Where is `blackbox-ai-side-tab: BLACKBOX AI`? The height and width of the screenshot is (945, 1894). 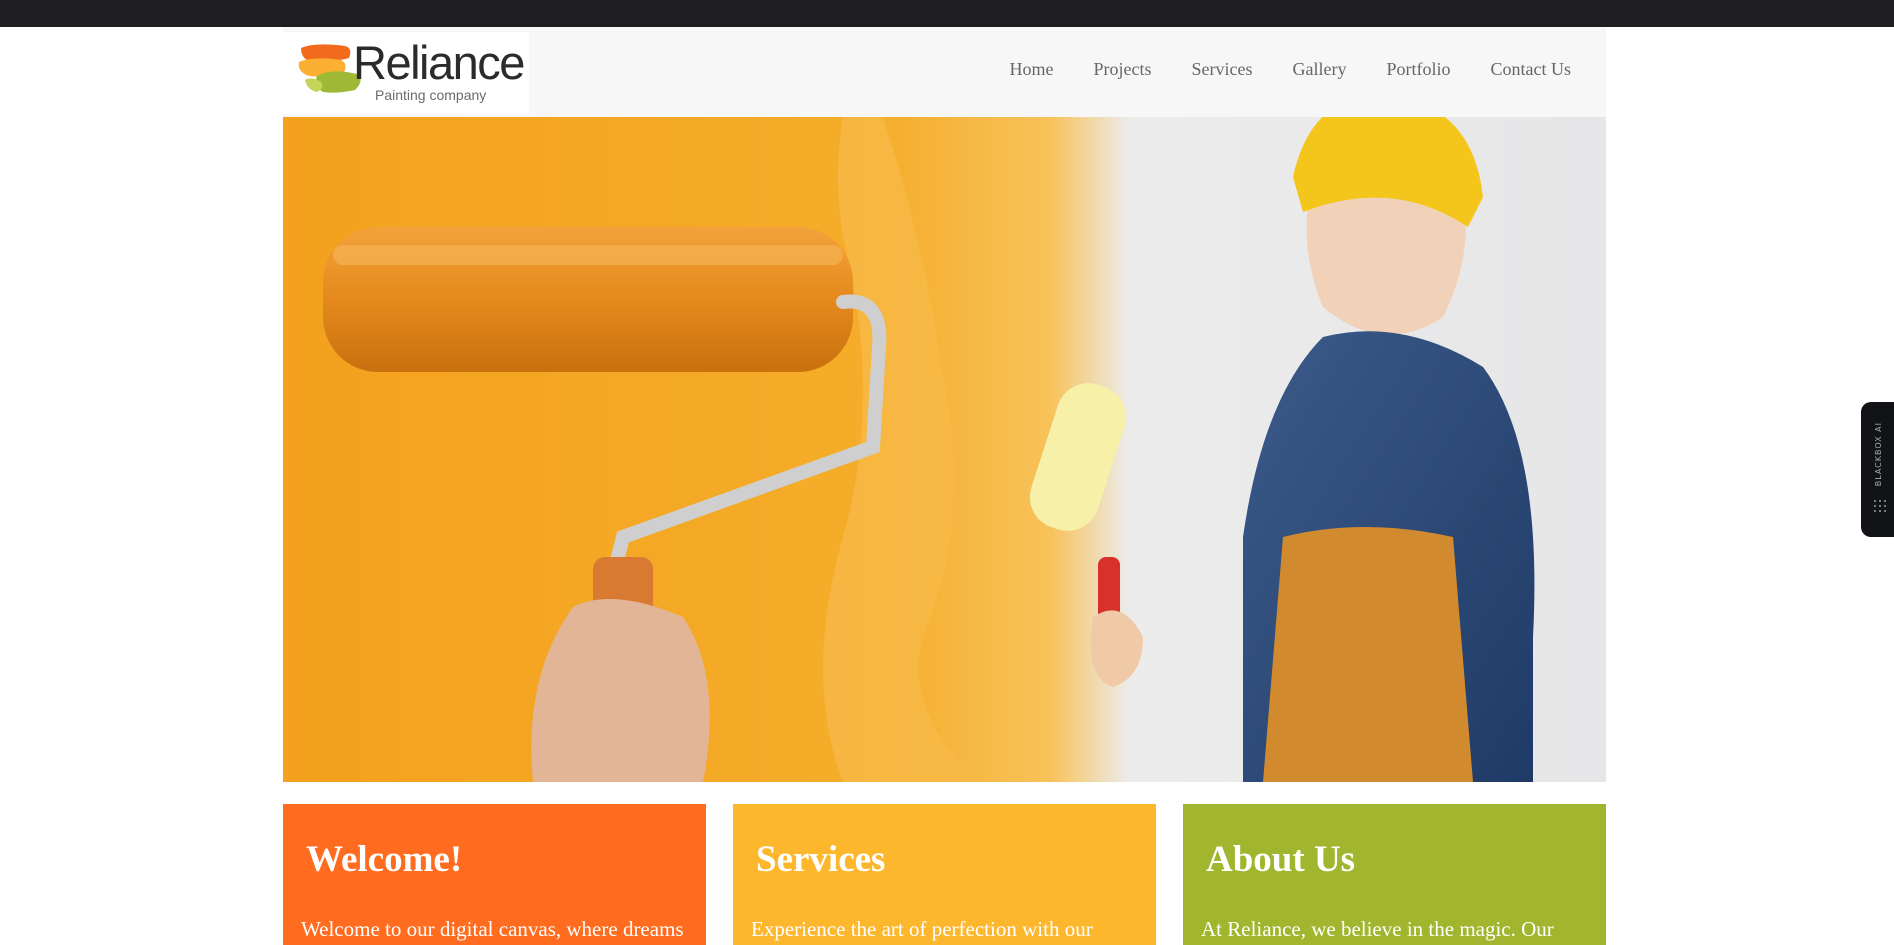
blackbox-ai-side-tab: BLACKBOX AI is located at coordinates (1877, 469).